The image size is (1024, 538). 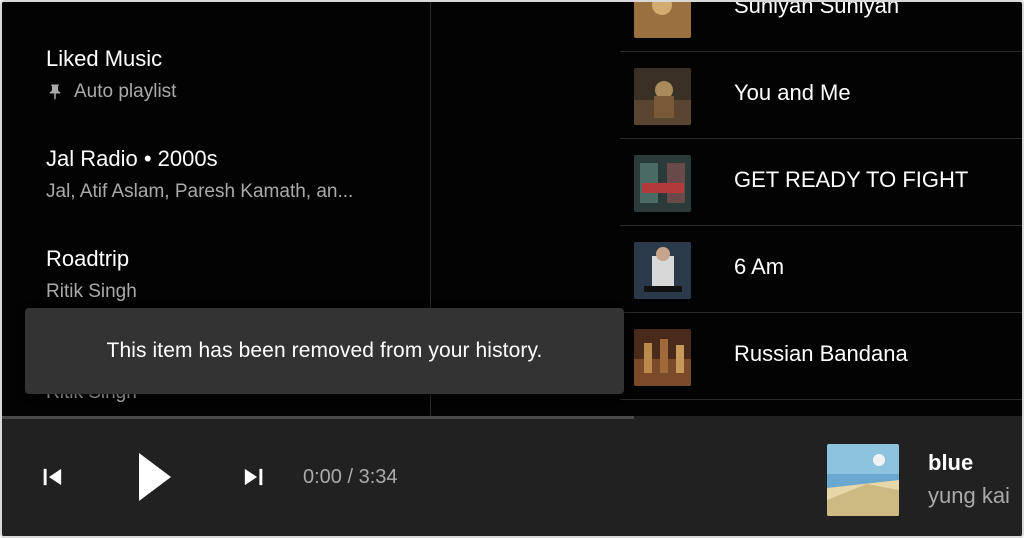 I want to click on song-title: GET READY TO FIGHT, so click(x=851, y=179).